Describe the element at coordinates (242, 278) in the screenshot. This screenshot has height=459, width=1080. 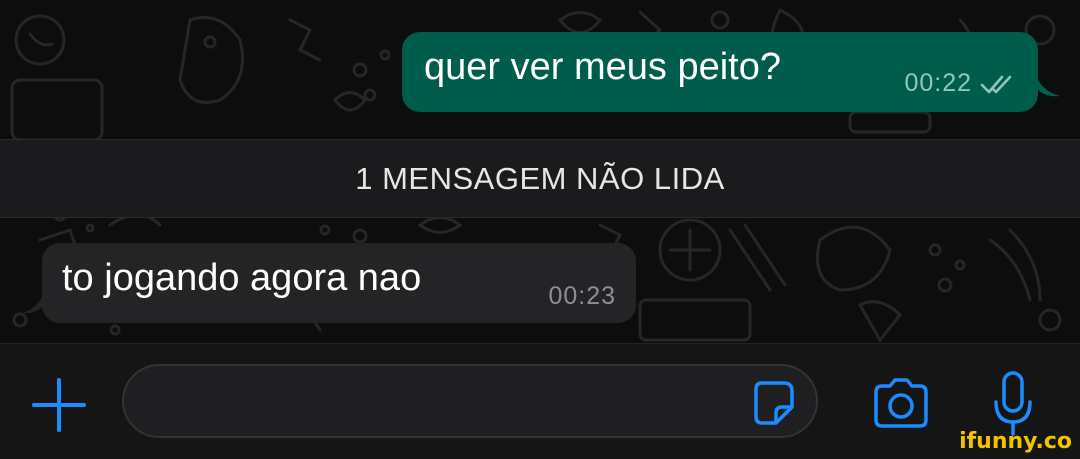
I see `incoming-message-text: to jogando agora nao` at that location.